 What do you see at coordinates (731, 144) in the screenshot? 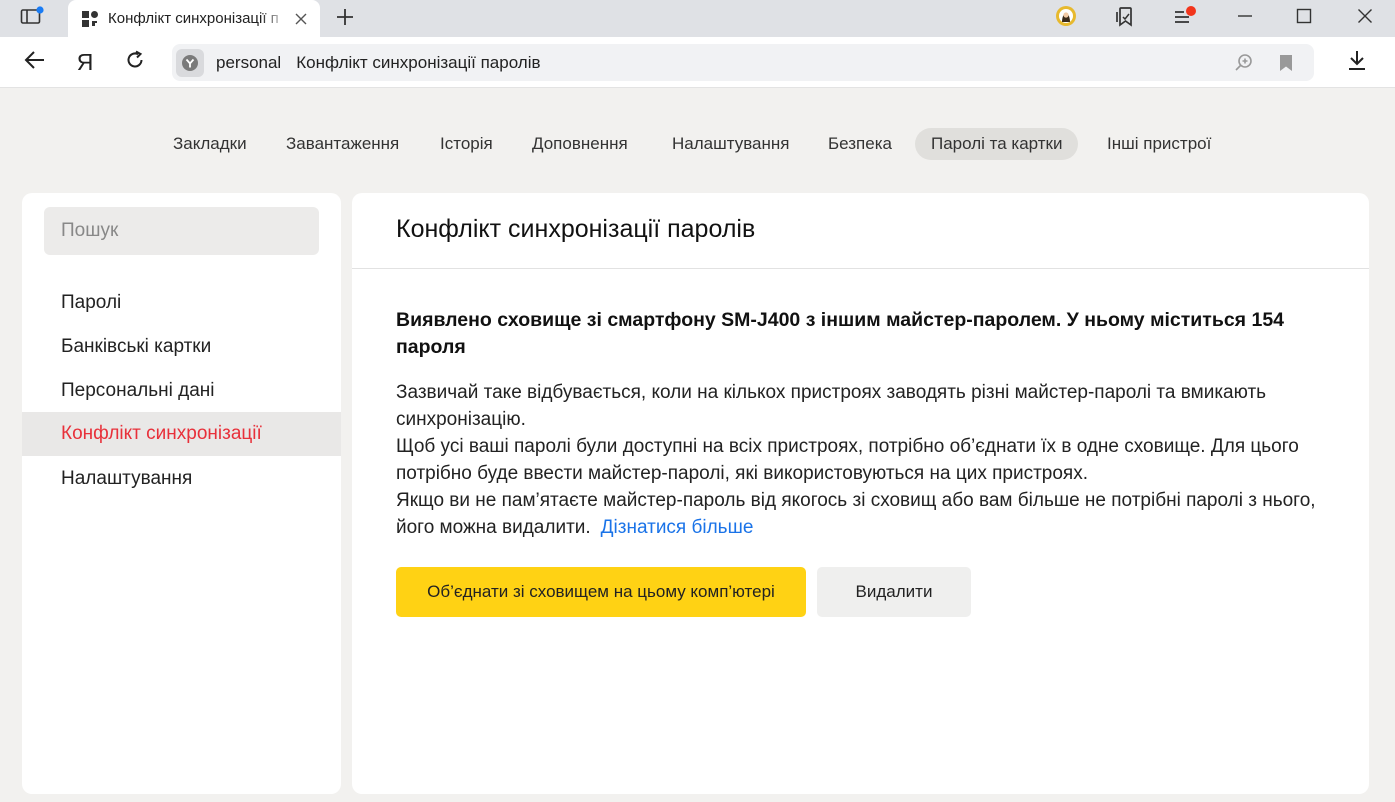
I see `tab-settings: Налаштування` at bounding box center [731, 144].